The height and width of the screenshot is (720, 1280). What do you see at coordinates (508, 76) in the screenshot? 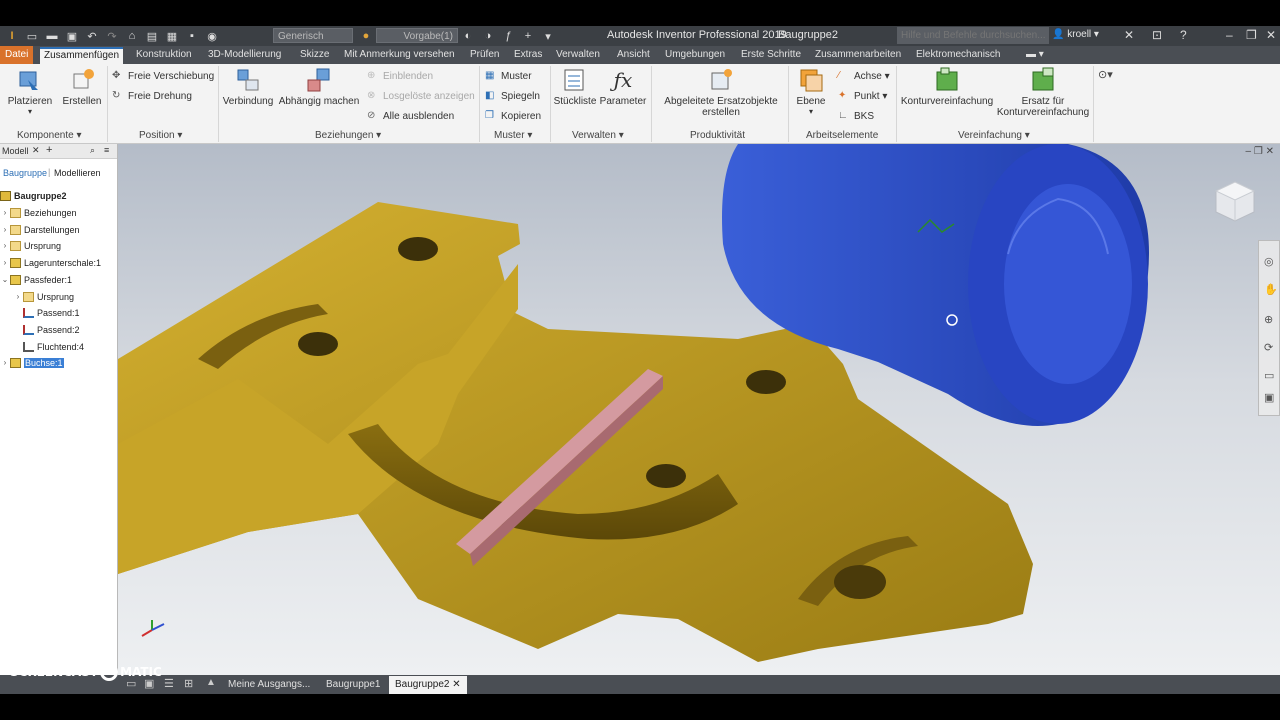
I see `muster-button: ▦ Muster` at bounding box center [508, 76].